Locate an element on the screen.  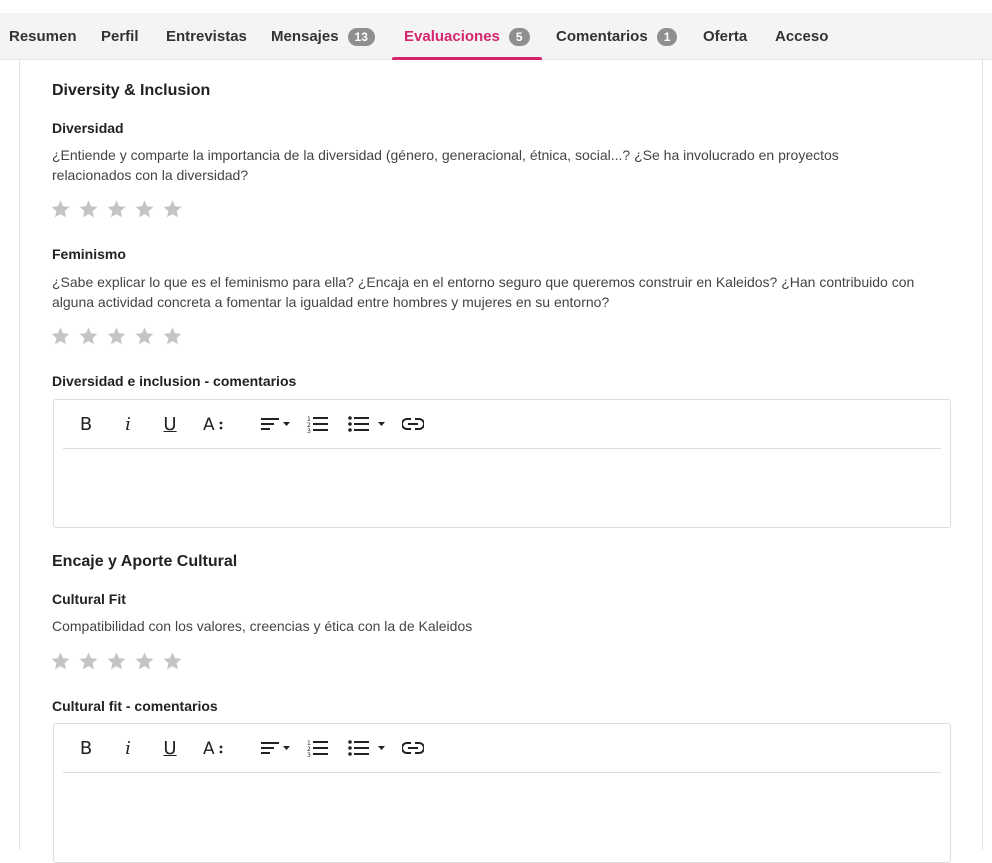
count-badge: 5 is located at coordinates (519, 36).